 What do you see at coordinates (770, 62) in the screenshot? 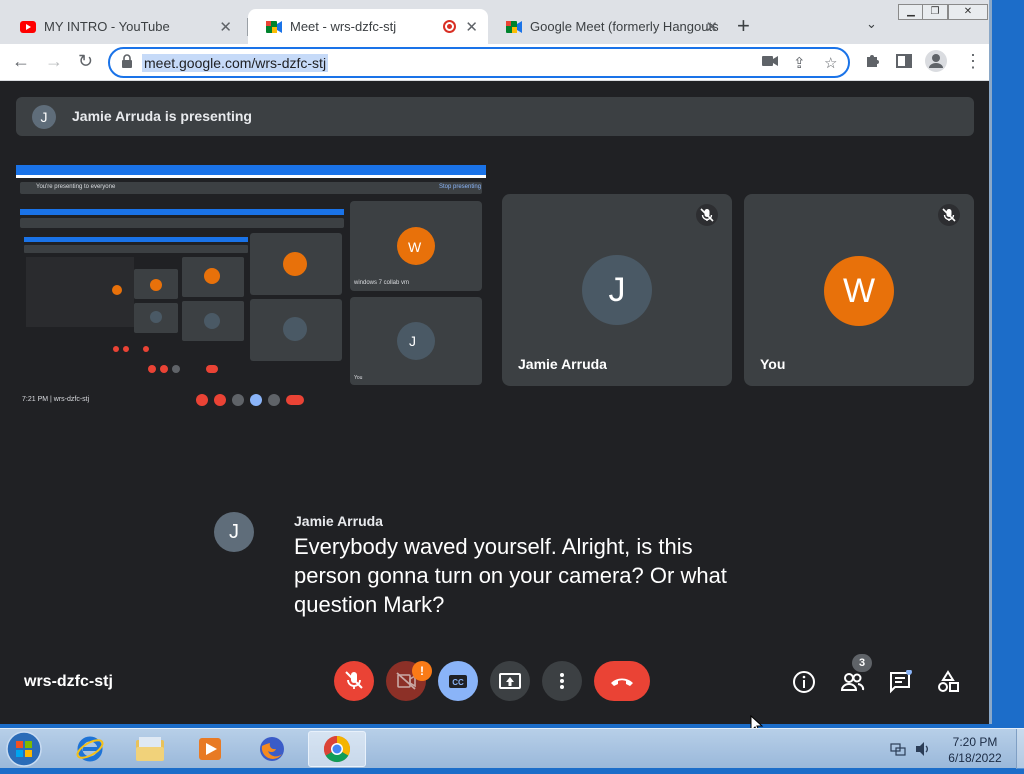
I see `camera-in-use-icon` at bounding box center [770, 62].